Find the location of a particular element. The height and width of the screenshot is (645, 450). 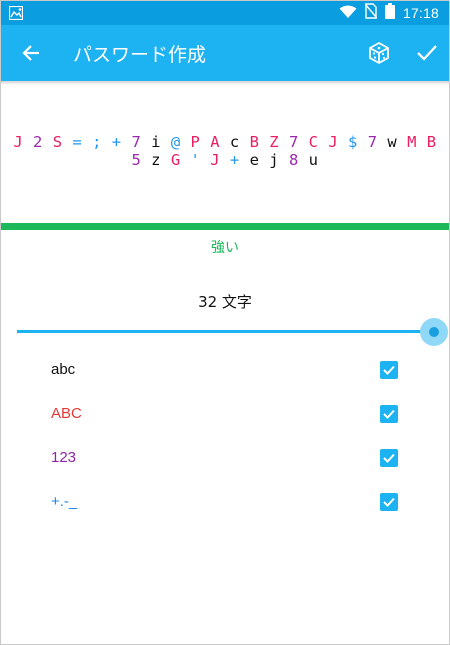

option-lowercase: abc is located at coordinates (225, 371).